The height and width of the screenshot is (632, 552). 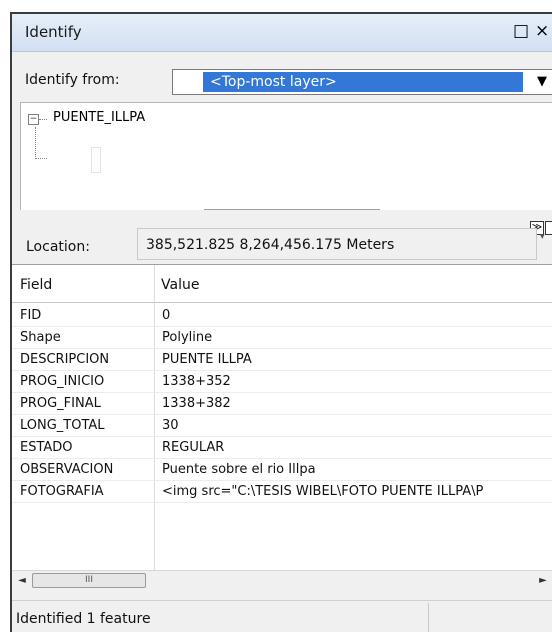 I want to click on field-value: 0, so click(x=166, y=315).